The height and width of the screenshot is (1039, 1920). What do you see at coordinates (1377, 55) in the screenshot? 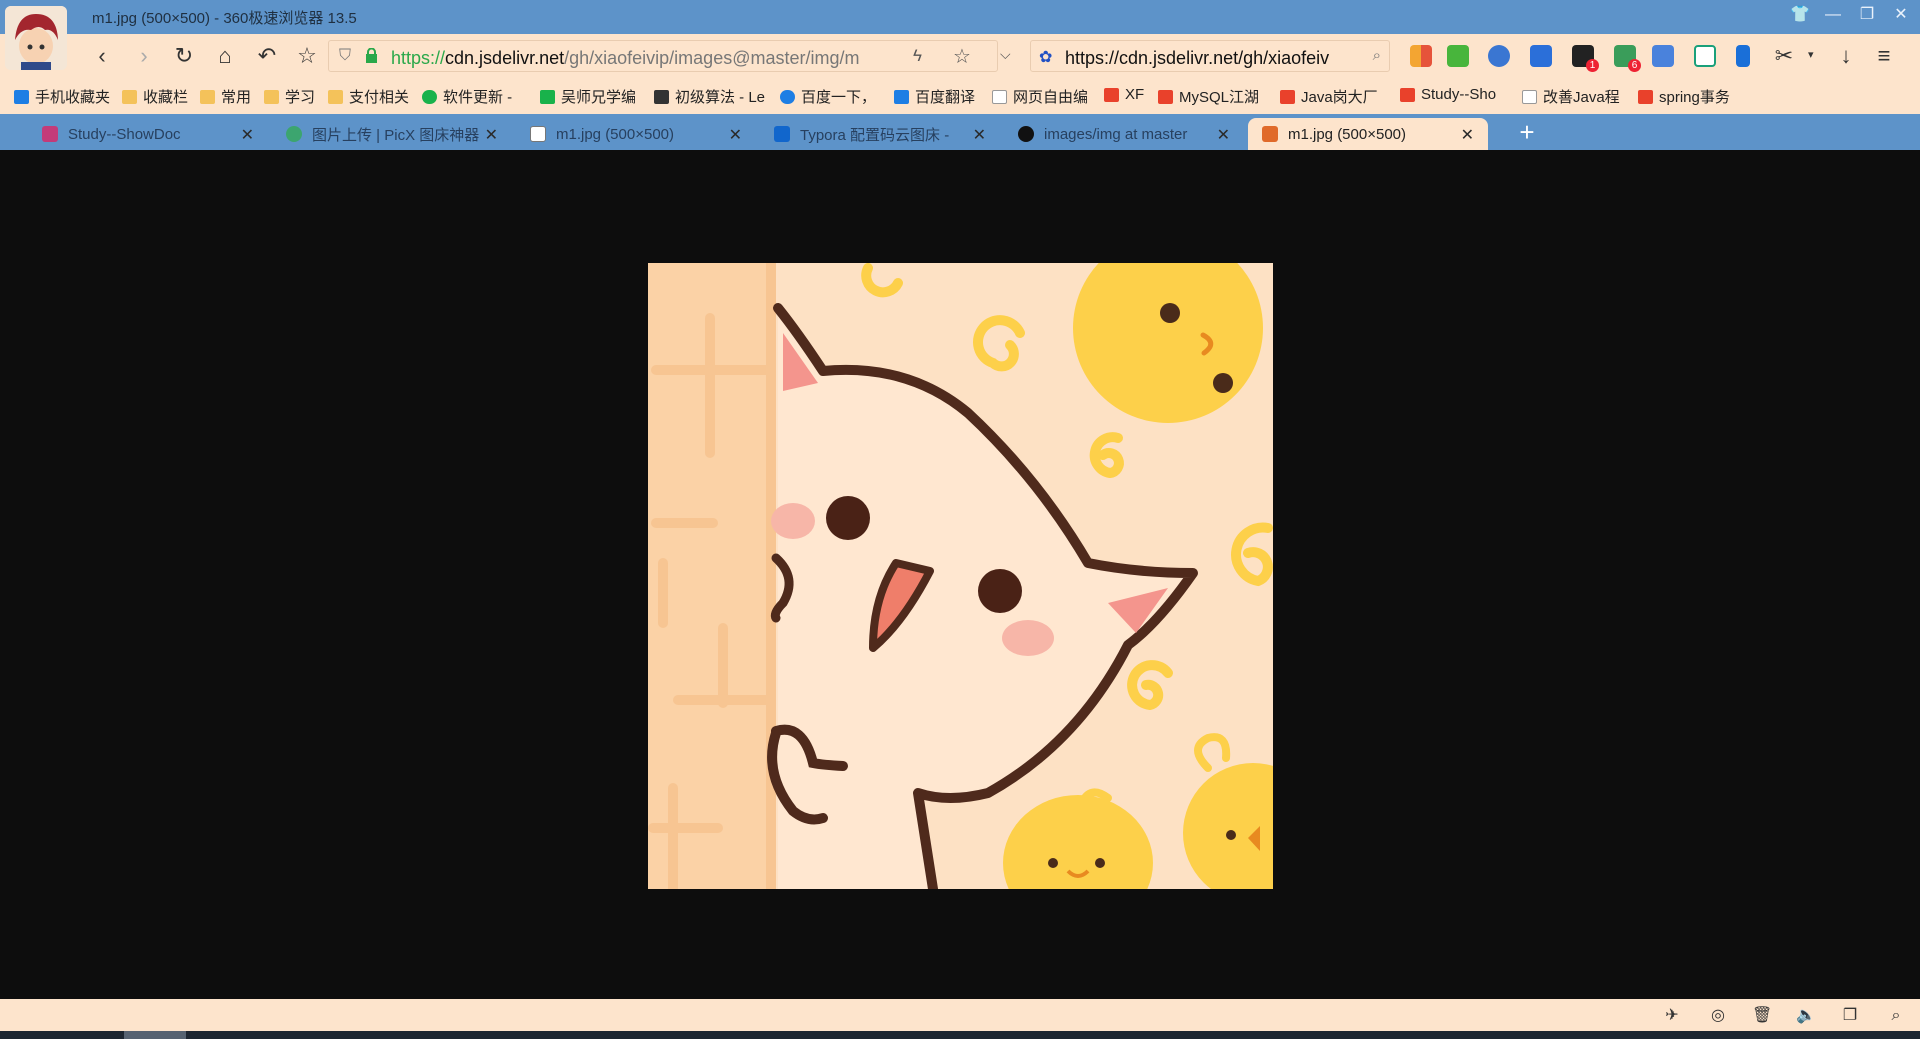
I see `search-icon: ⌕` at bounding box center [1377, 55].